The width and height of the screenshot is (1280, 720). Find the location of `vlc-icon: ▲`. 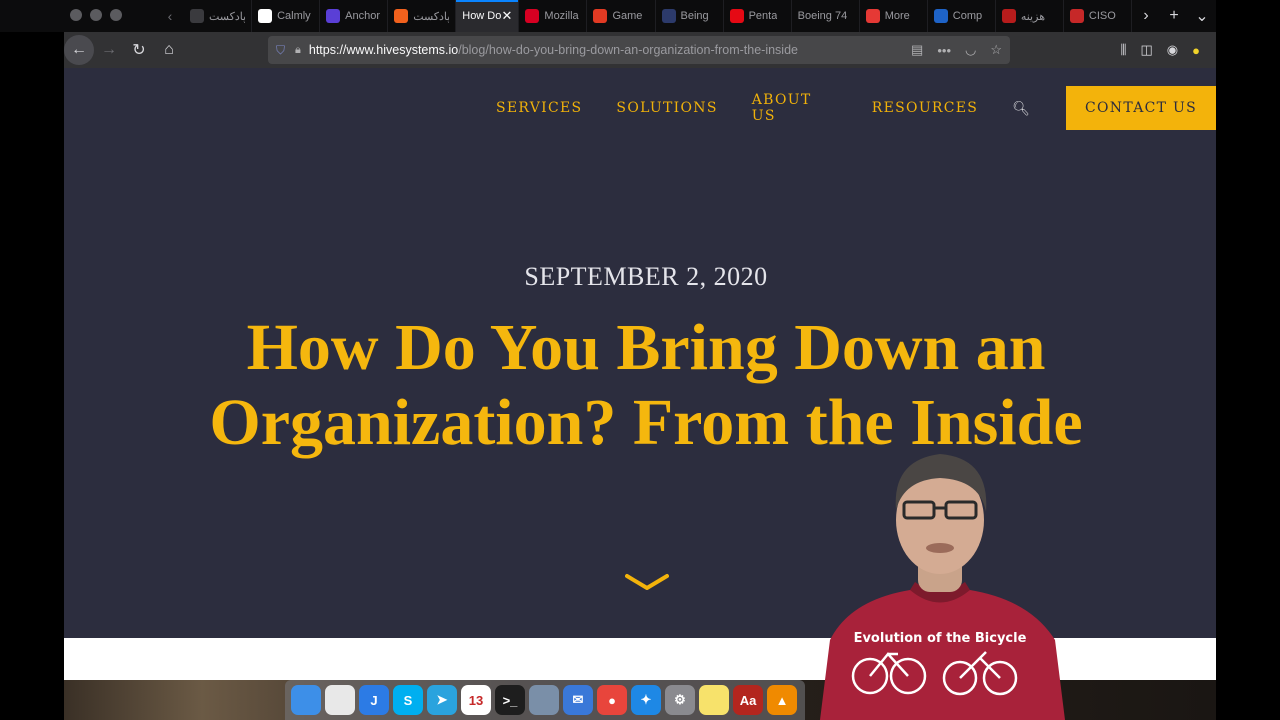

vlc-icon: ▲ is located at coordinates (782, 700).